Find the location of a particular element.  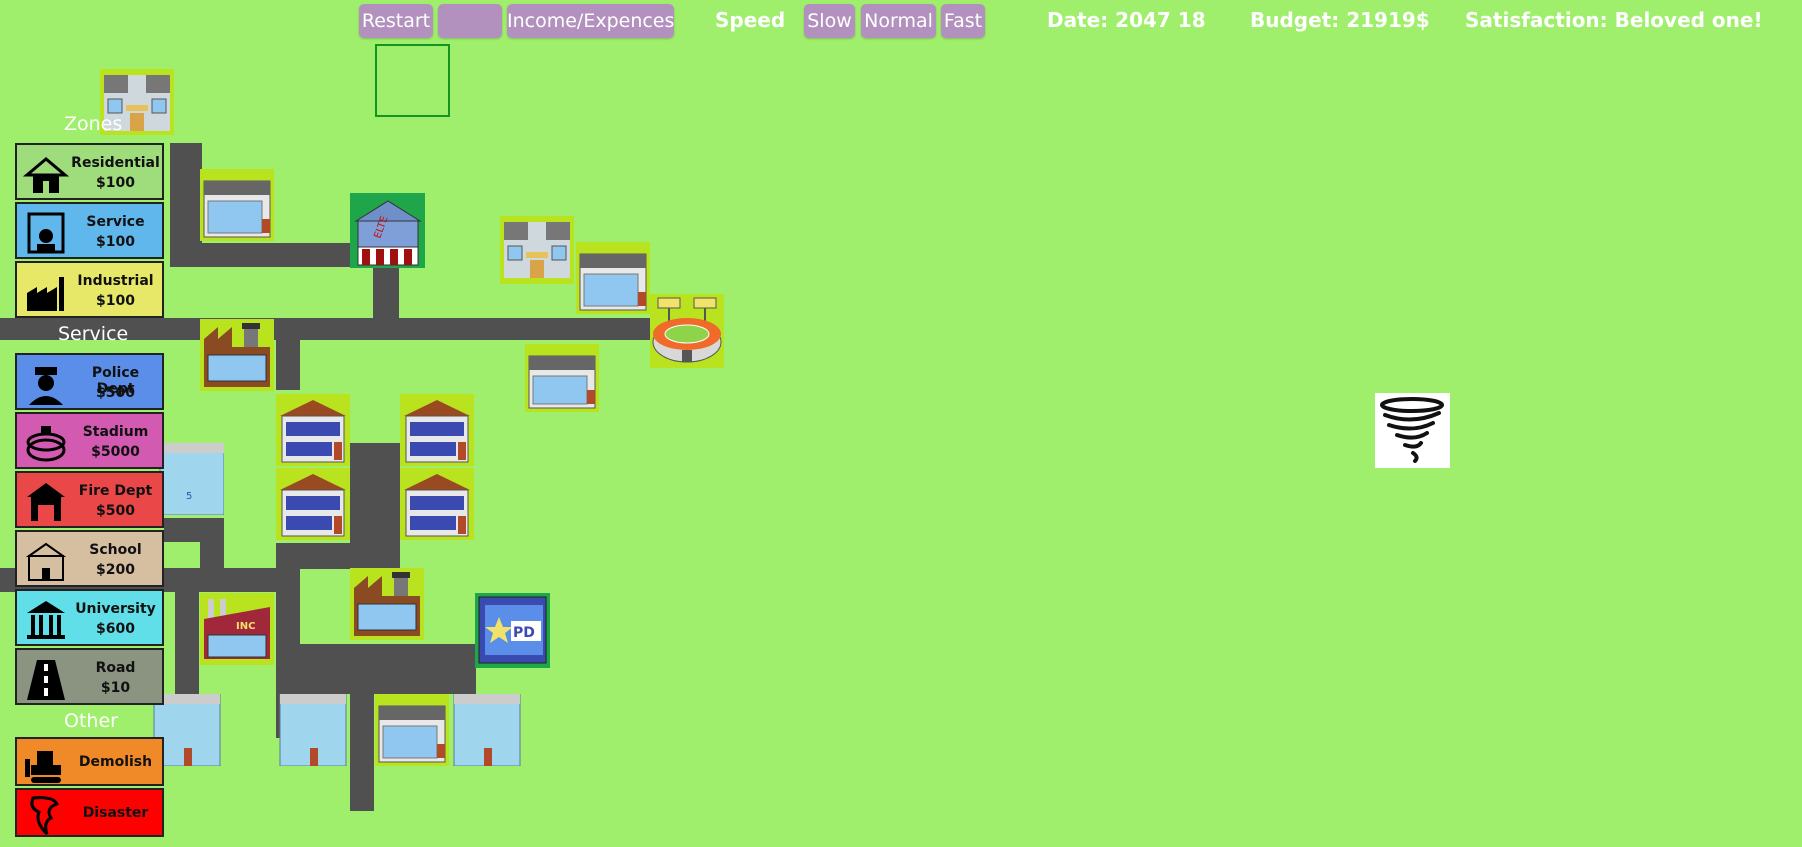

police-building: PD is located at coordinates (512, 630).